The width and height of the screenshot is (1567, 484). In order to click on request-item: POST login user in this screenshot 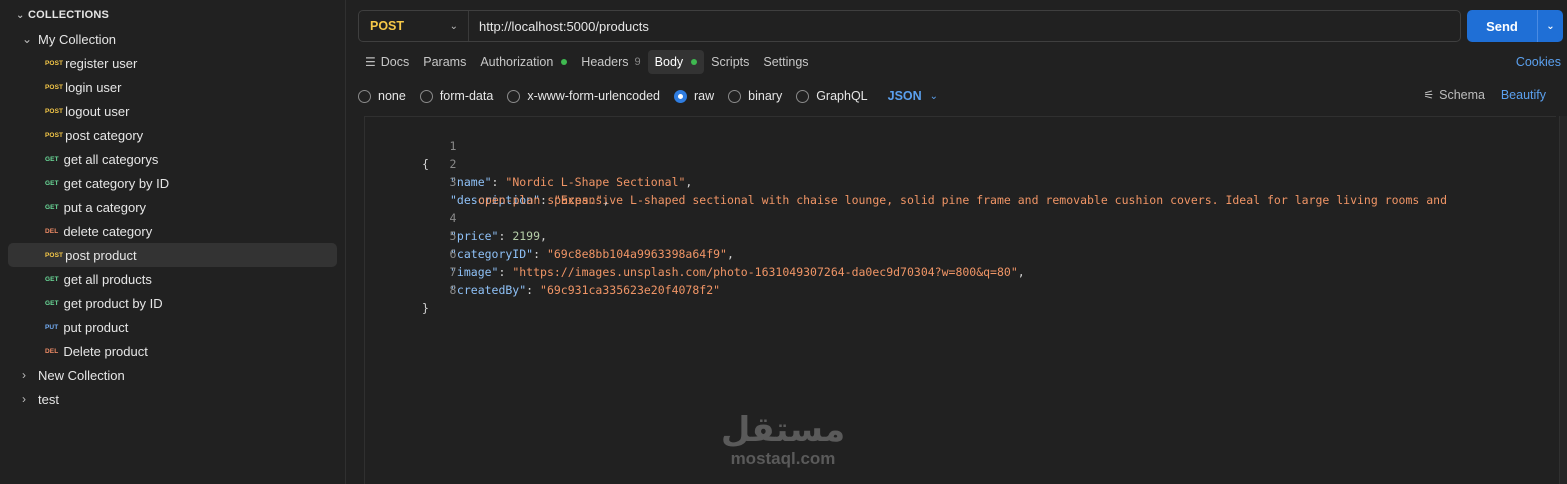, I will do `click(172, 87)`.